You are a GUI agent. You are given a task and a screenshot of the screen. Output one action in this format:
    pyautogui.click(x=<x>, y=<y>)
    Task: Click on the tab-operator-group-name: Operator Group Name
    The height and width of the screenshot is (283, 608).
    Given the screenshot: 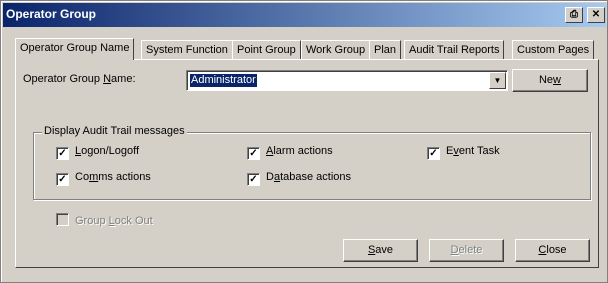 What is the action you would take?
    pyautogui.click(x=75, y=49)
    